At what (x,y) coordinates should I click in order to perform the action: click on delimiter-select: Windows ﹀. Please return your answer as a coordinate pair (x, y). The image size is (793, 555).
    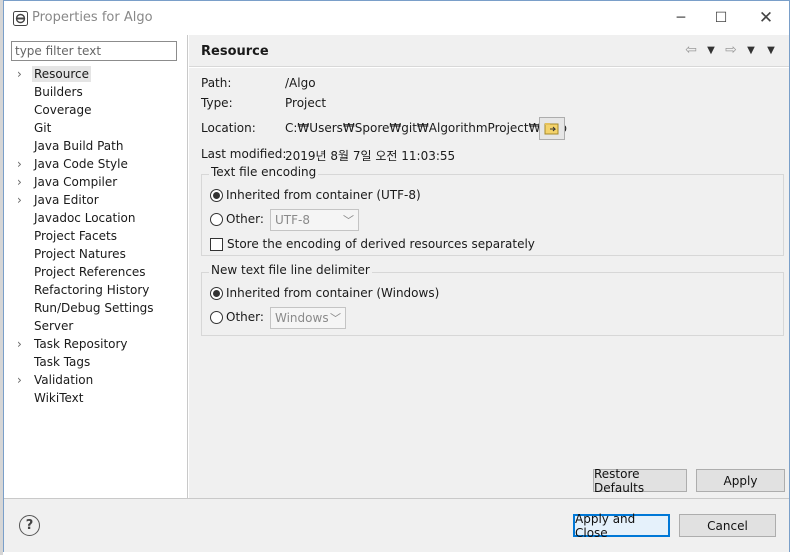
    Looking at the image, I should click on (308, 318).